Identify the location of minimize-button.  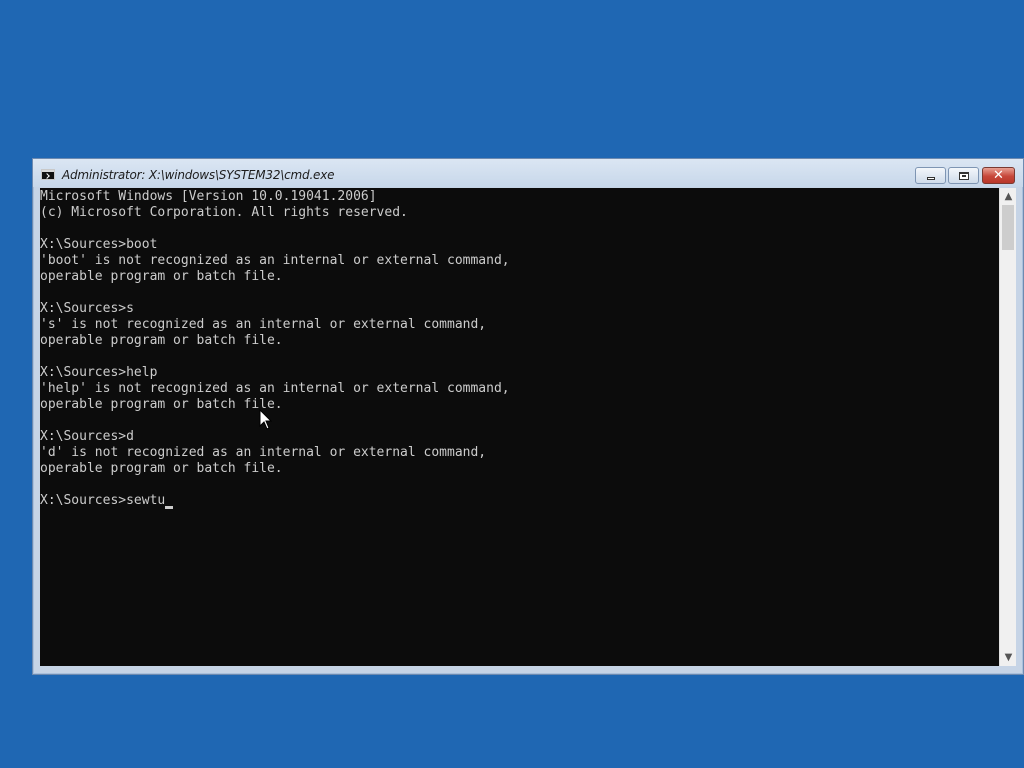
(930, 175).